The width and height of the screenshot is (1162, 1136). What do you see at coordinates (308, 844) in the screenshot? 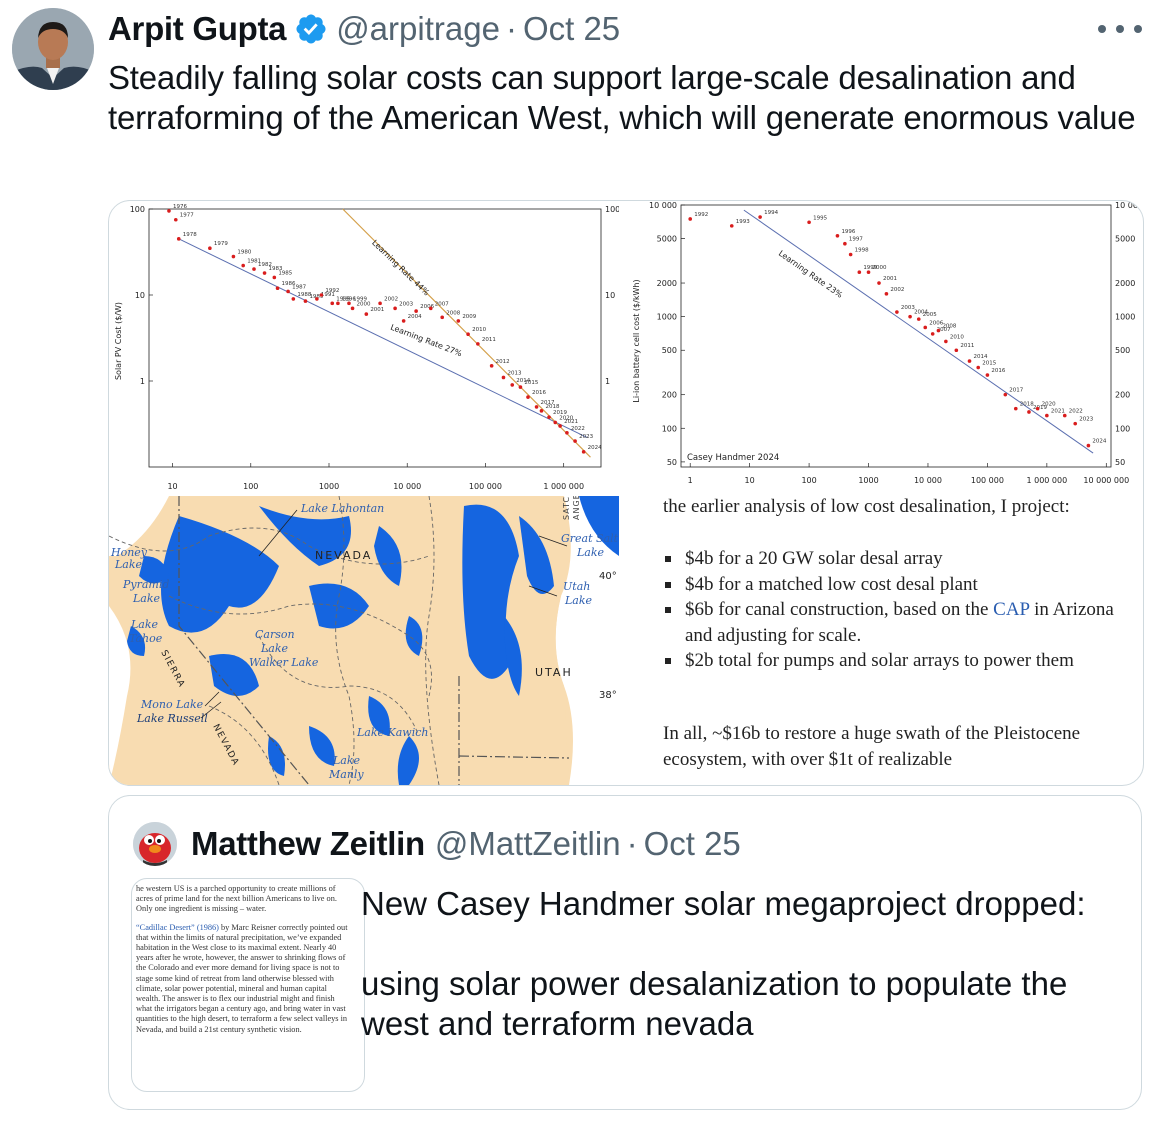
I see `quoted-author-name: Matthew Zeitlin` at bounding box center [308, 844].